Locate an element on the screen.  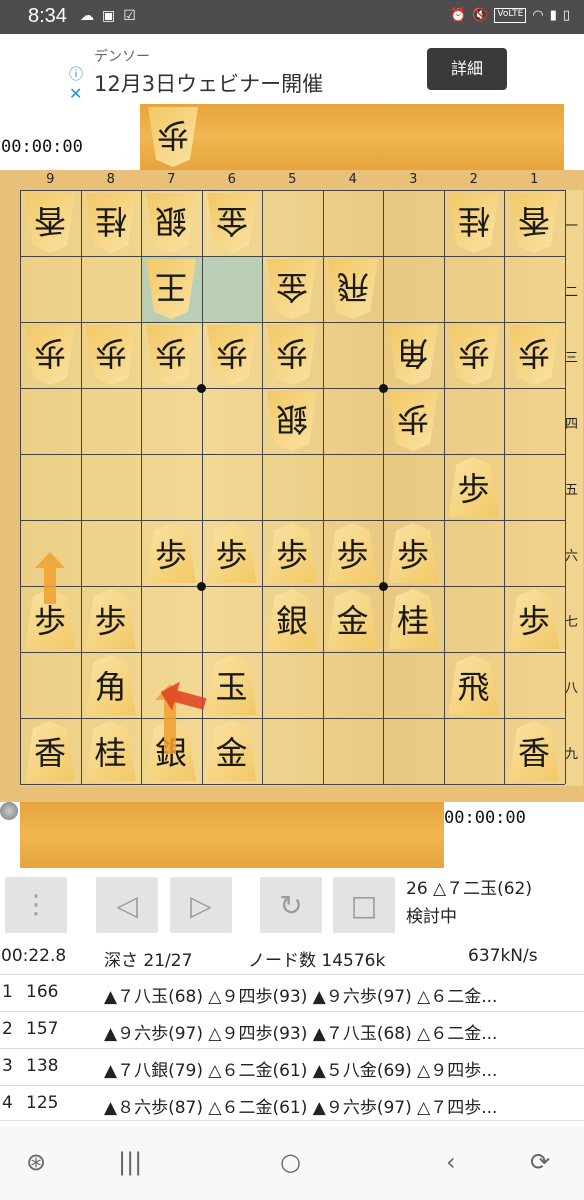
gote-hand: 歩 is located at coordinates (352, 137).